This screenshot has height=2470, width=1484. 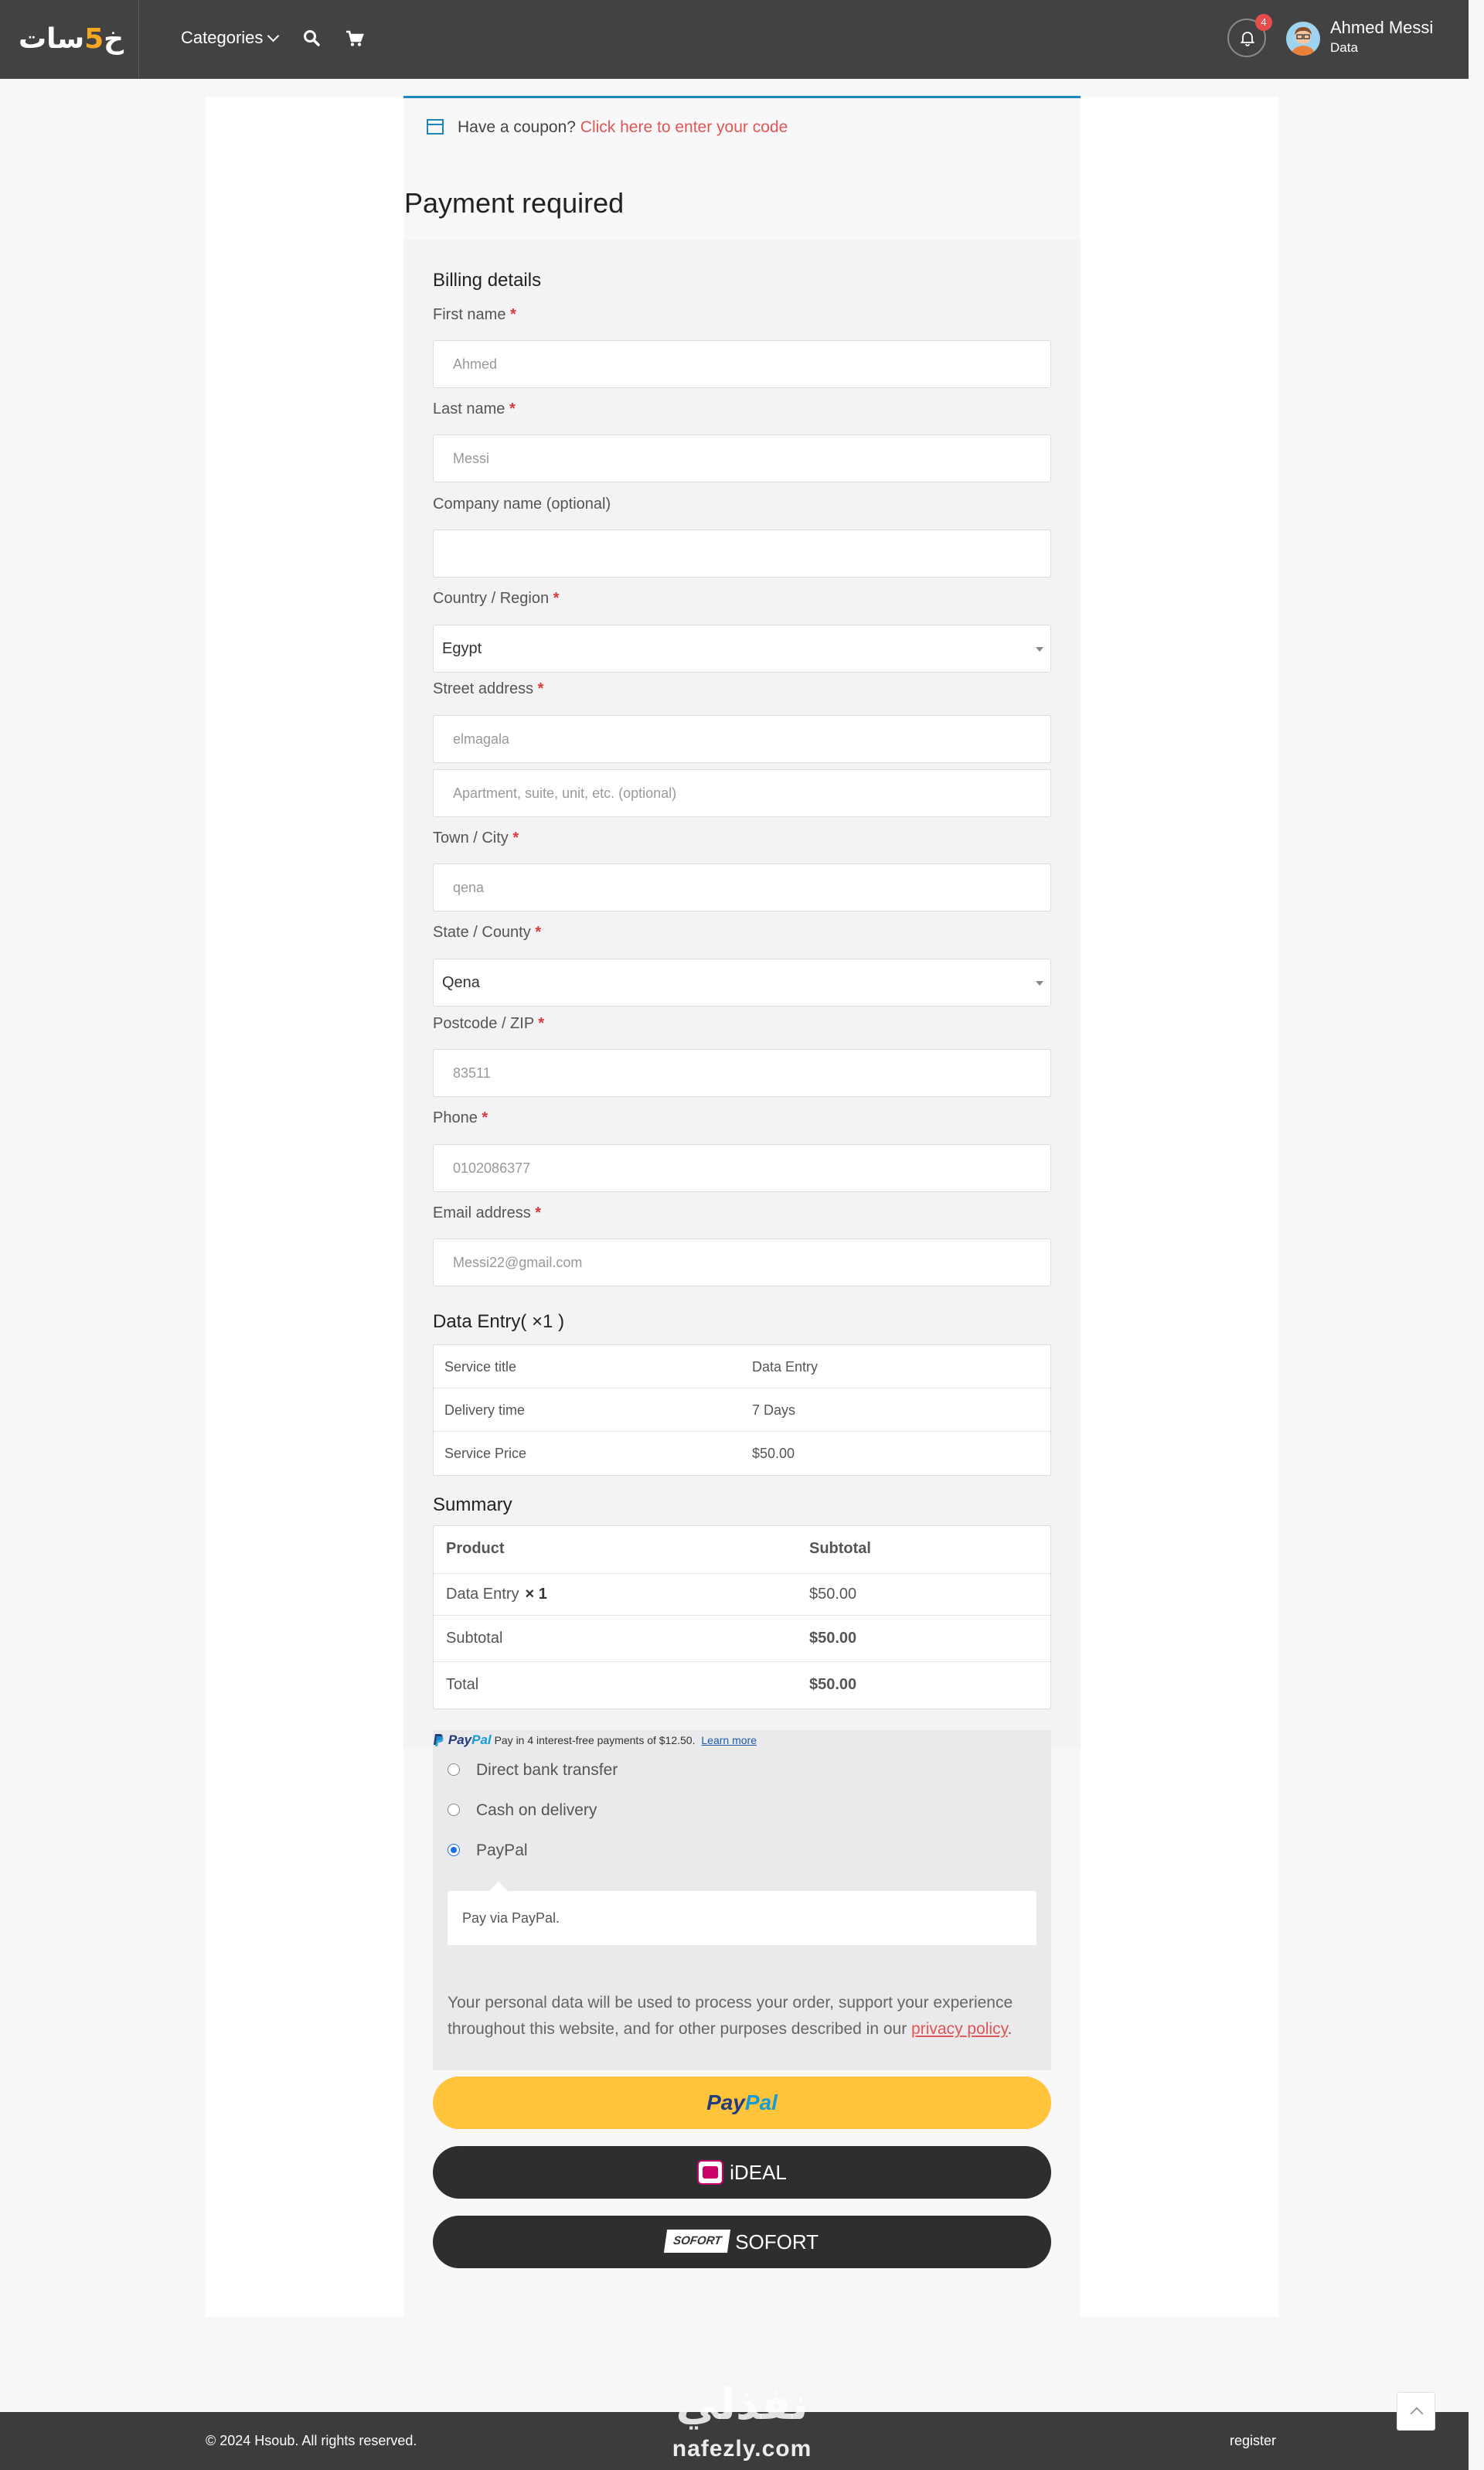 I want to click on email-field, so click(x=742, y=1262).